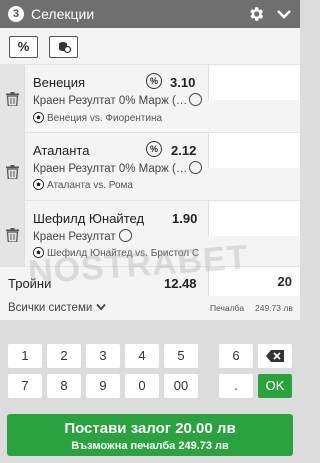  I want to click on backspace-key, so click(275, 356).